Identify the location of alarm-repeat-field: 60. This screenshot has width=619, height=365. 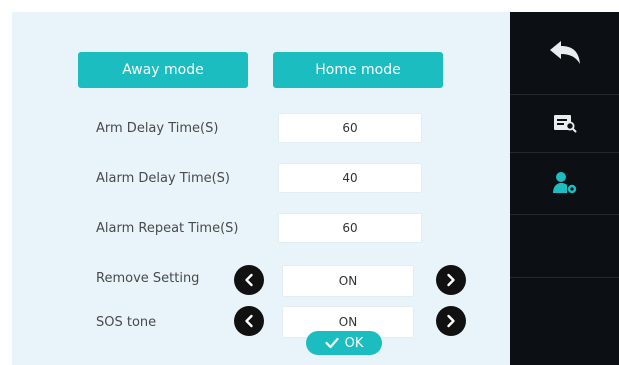
(350, 228).